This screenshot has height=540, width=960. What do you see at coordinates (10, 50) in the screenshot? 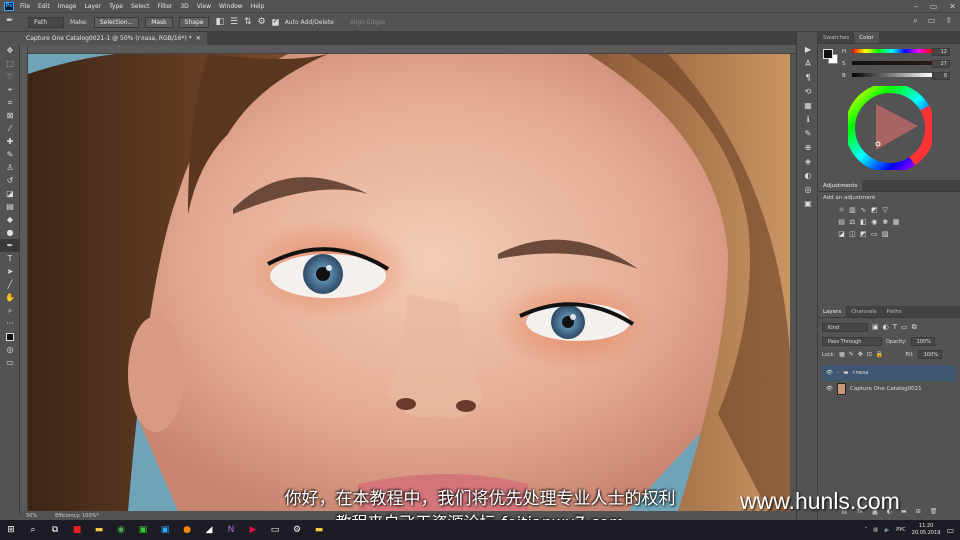
I see `move-tool-icon: ✥` at bounding box center [10, 50].